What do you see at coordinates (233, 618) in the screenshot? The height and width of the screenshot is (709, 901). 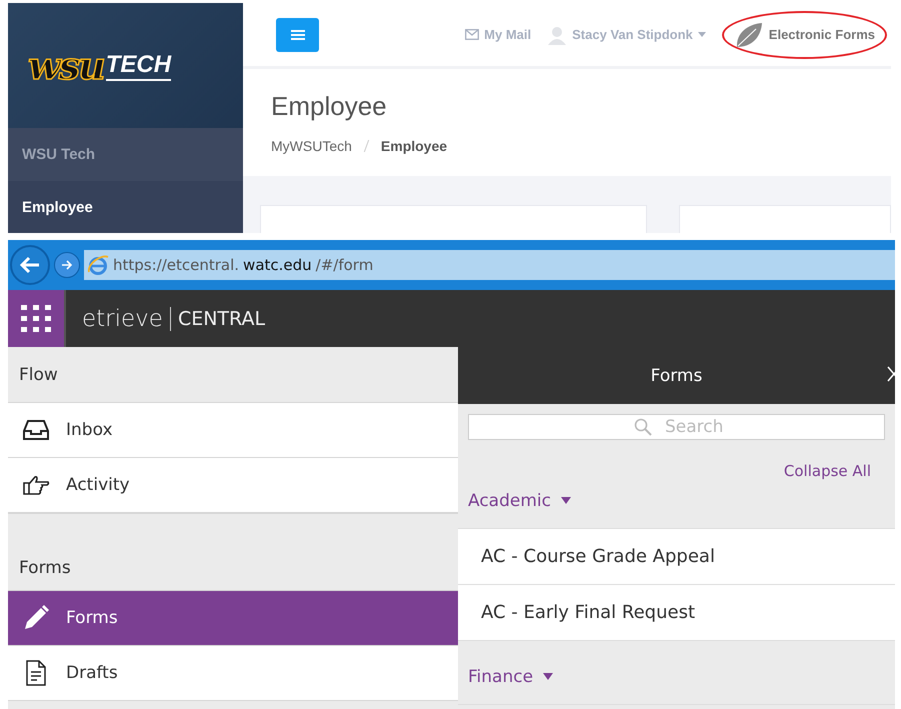 I see `nav-item: Forms` at bounding box center [233, 618].